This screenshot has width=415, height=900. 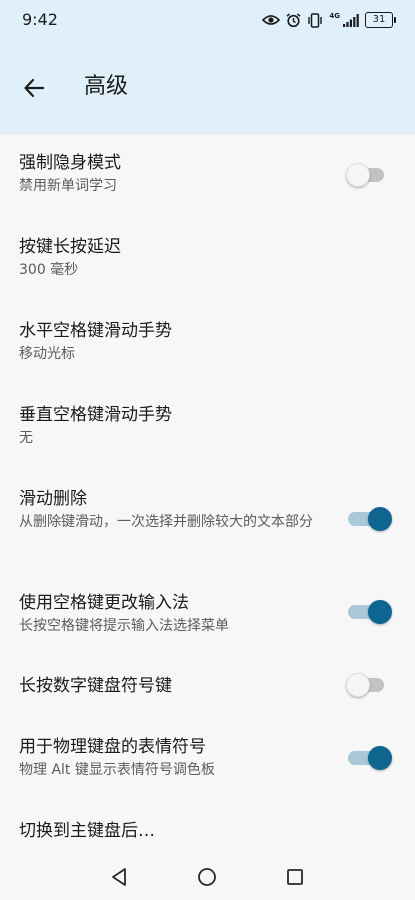 I want to click on page-title: 高级, so click(x=106, y=86).